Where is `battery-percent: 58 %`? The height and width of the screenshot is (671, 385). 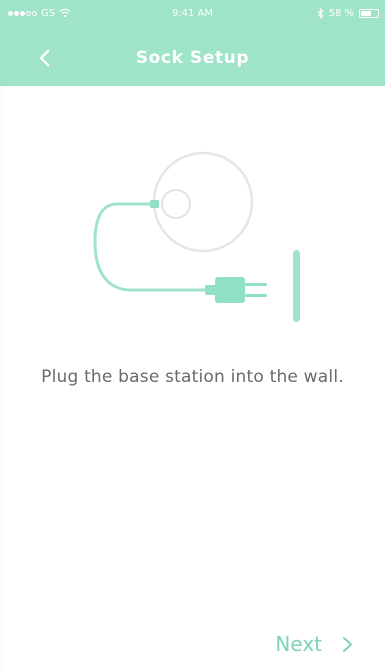 battery-percent: 58 % is located at coordinates (341, 13).